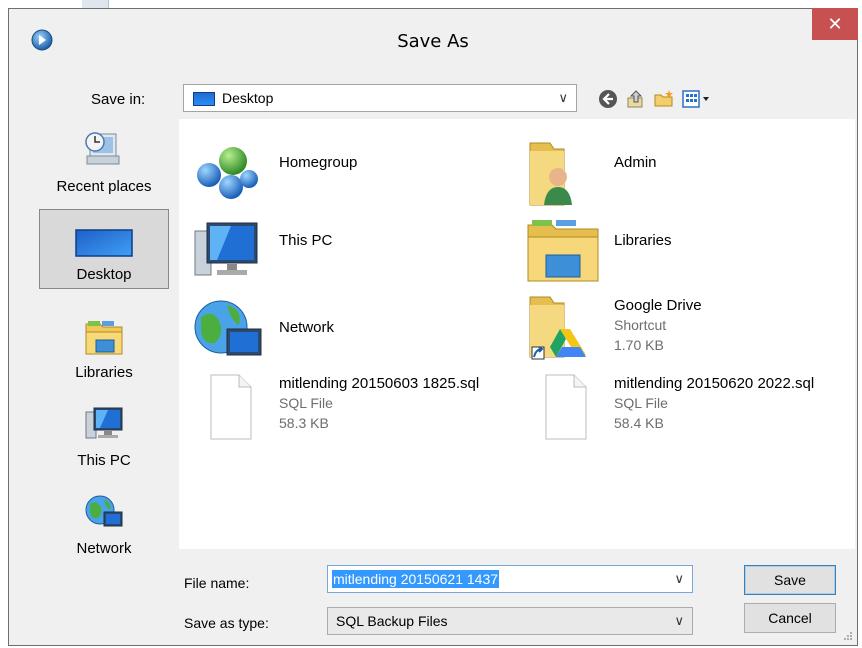 The width and height of the screenshot is (862, 648). Describe the element at coordinates (307, 327) in the screenshot. I see `item-name: Network` at that location.